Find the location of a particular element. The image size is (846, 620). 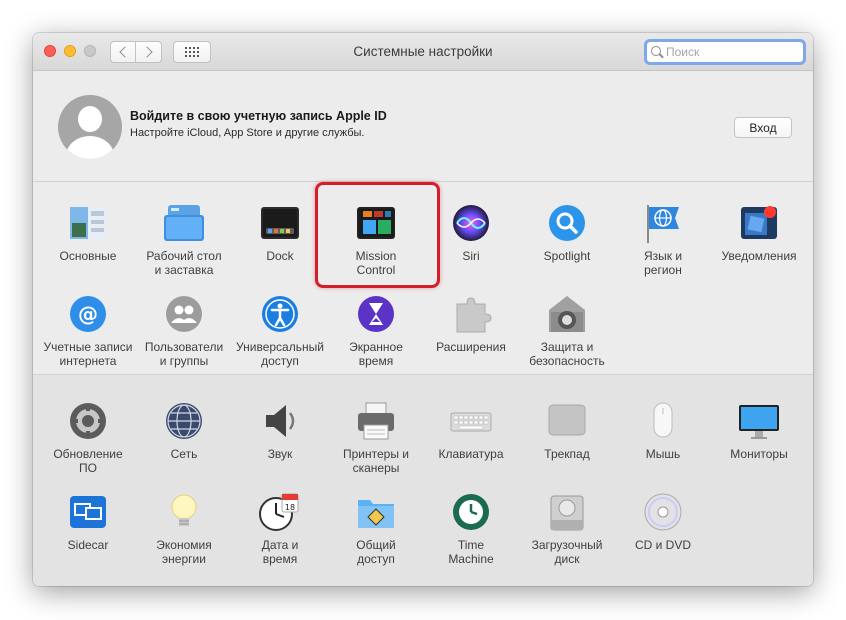

pref-item-label: Трекпад is located at coordinates (567, 454).